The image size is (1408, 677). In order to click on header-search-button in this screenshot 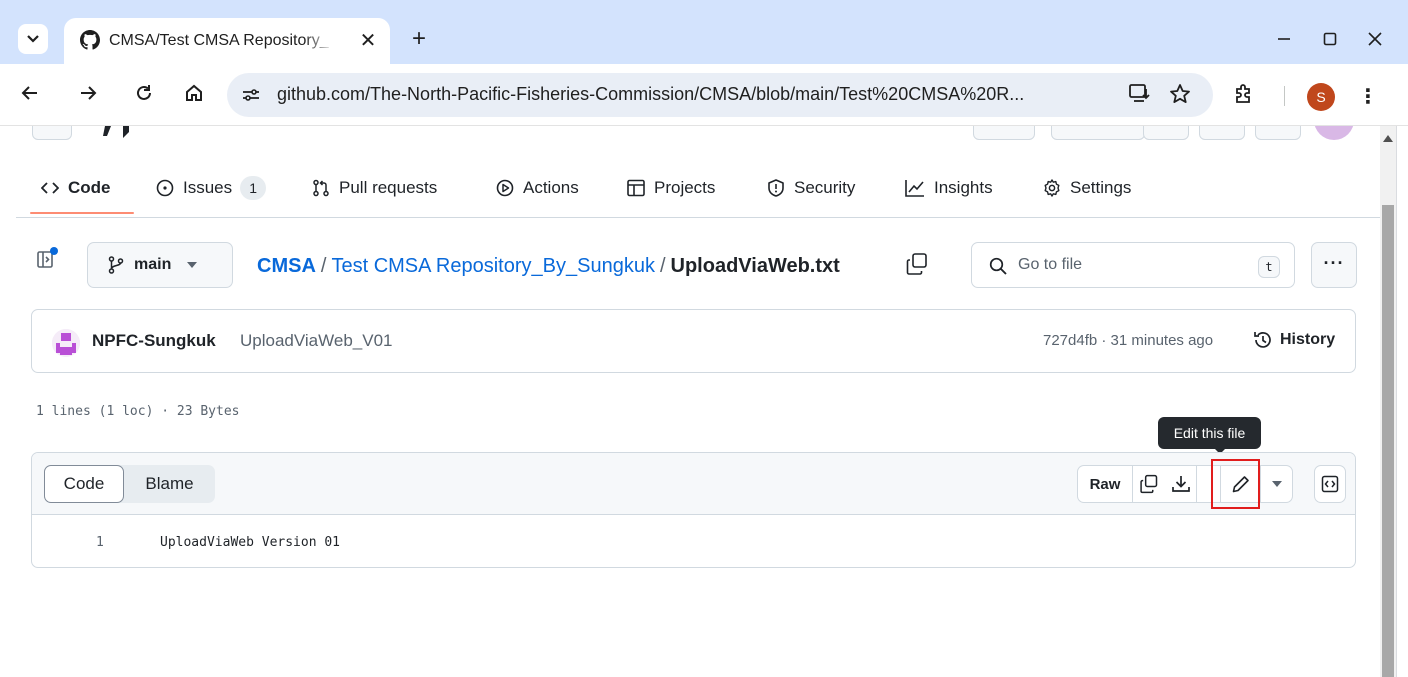, I will do `click(1004, 133)`.